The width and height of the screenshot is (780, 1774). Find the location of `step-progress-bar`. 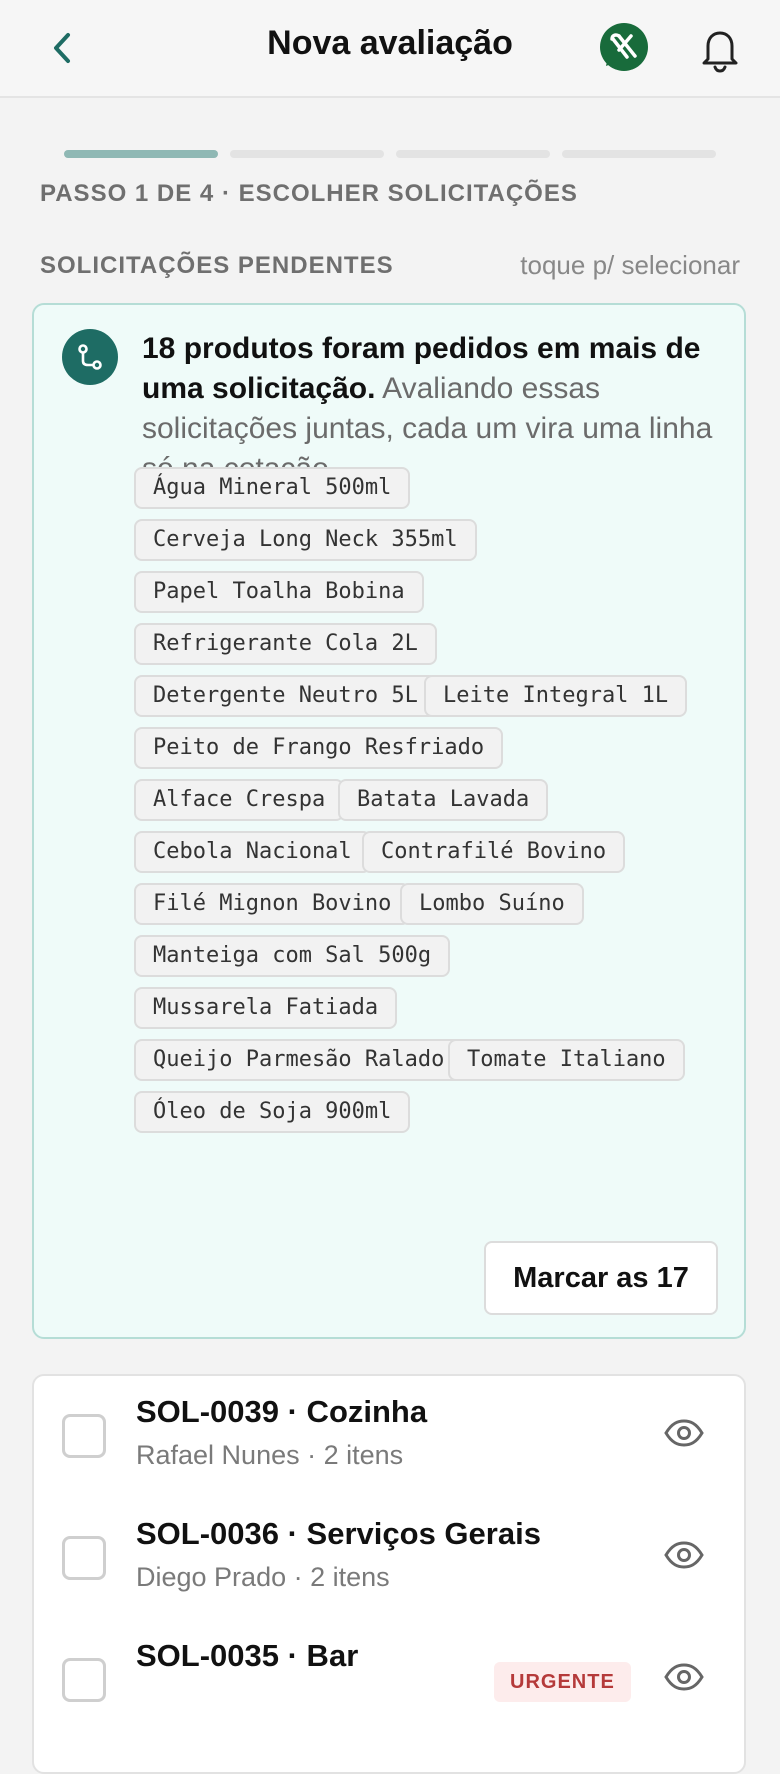

step-progress-bar is located at coordinates (390, 154).